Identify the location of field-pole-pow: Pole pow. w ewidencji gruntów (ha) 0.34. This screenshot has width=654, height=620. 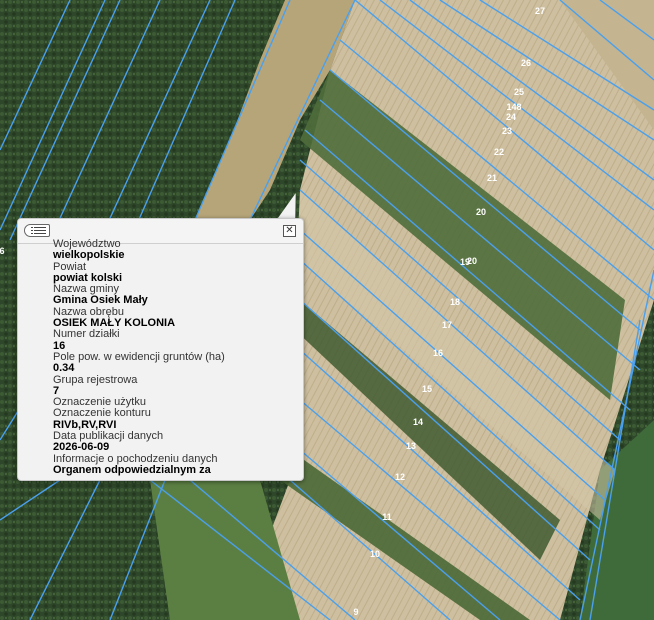
(175, 362).